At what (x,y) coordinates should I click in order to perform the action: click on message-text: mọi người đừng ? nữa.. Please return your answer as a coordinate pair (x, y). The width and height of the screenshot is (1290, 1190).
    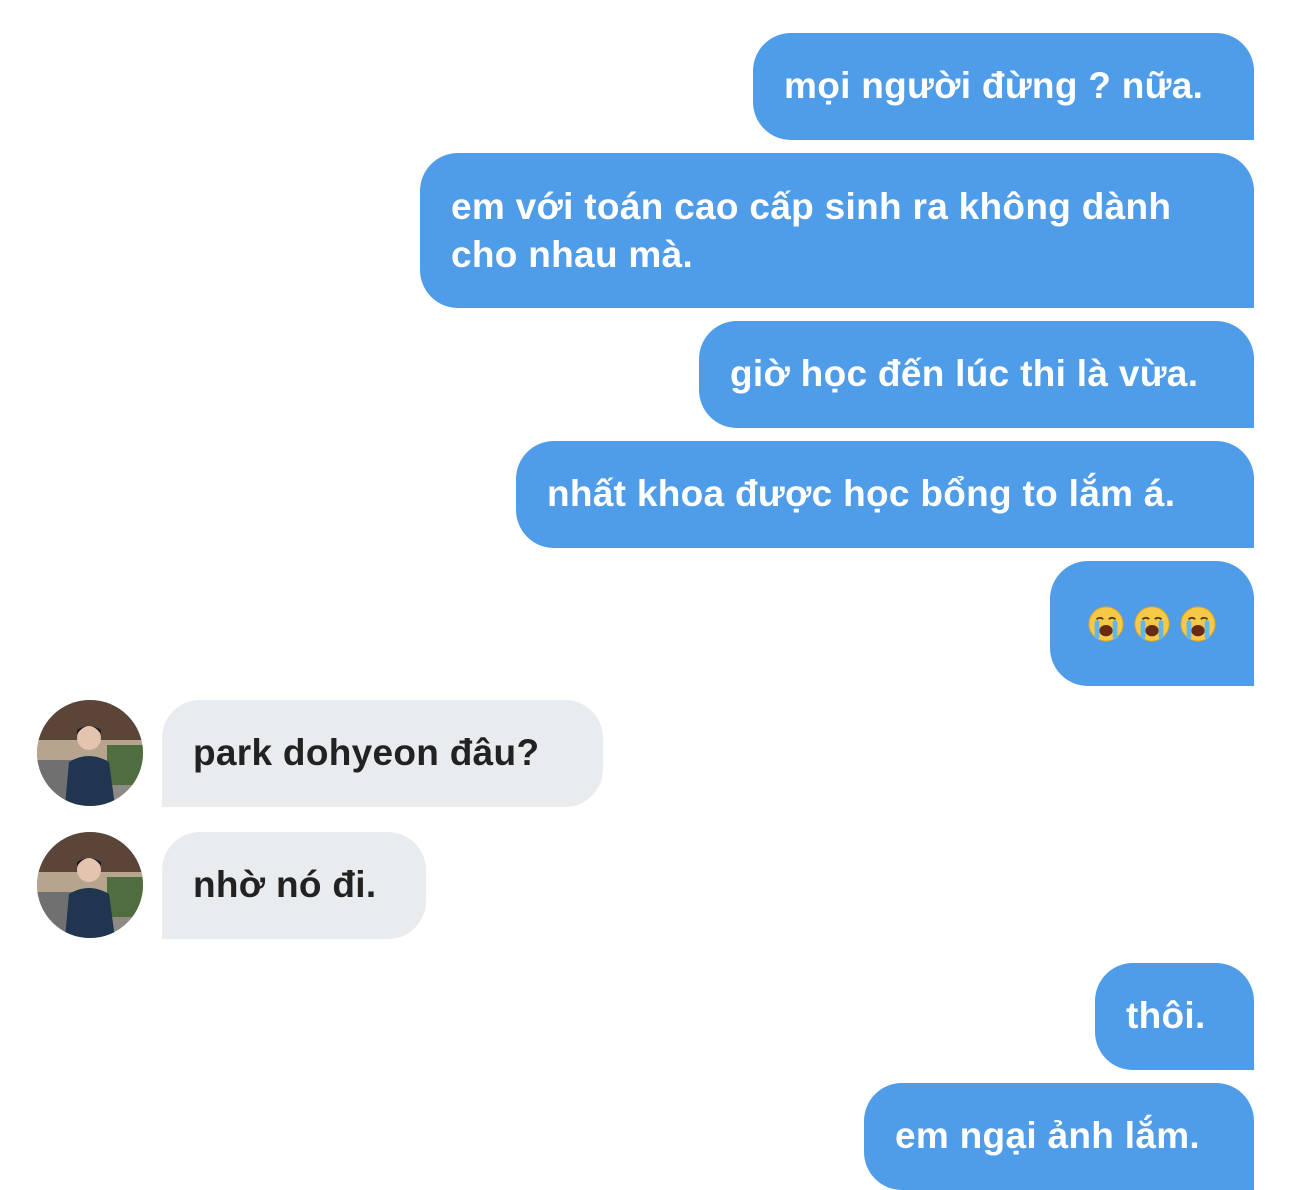
    Looking at the image, I should click on (994, 85).